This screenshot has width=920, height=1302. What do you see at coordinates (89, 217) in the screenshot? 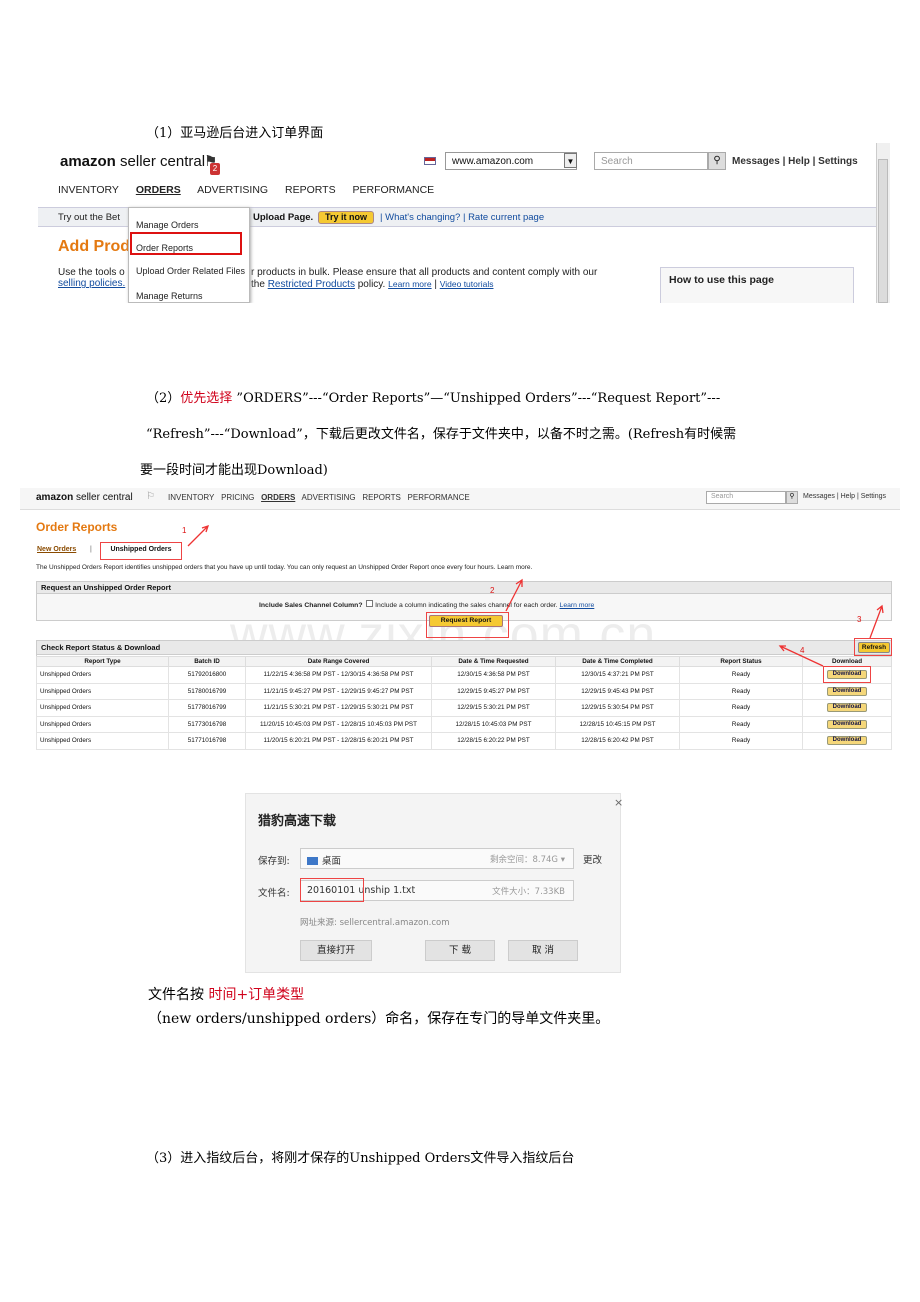
I see `beta-text: Try out the Bet` at bounding box center [89, 217].